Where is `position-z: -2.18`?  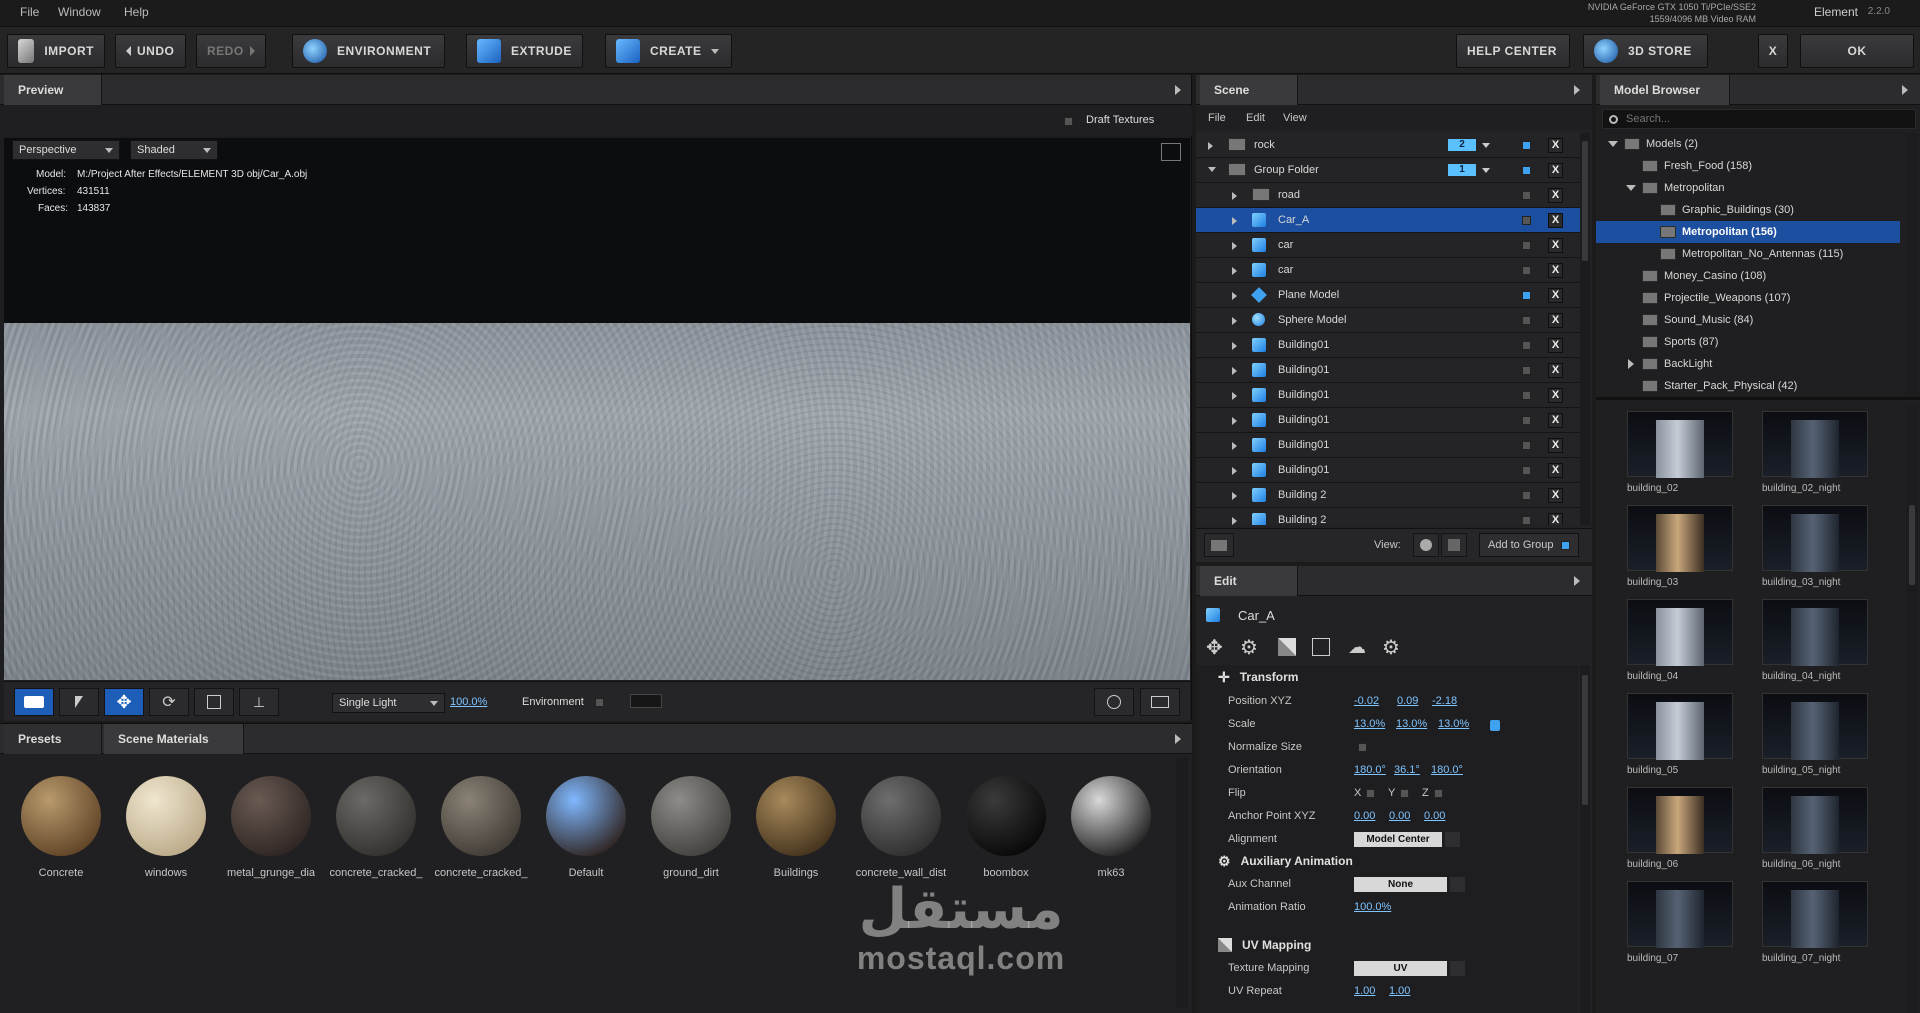 position-z: -2.18 is located at coordinates (1444, 701).